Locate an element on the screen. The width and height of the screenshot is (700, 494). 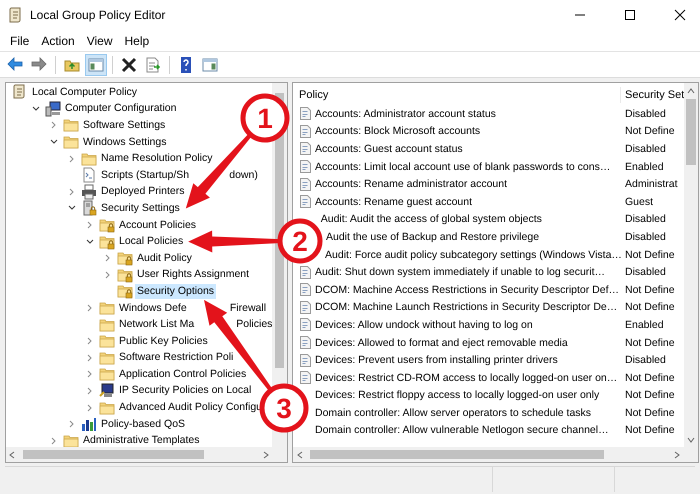
tree-item: Software Restriction Poli is located at coordinates (176, 358).